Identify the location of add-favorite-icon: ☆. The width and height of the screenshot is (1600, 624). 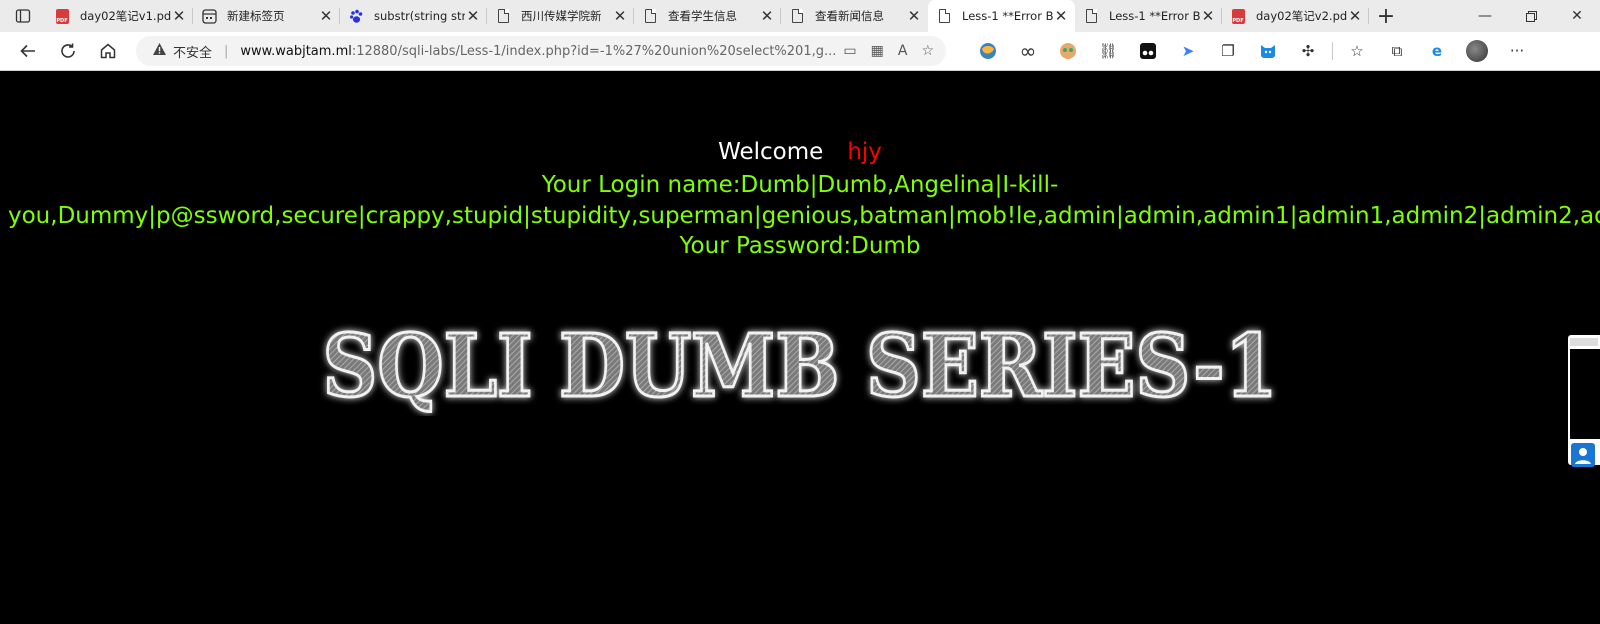
(927, 51).